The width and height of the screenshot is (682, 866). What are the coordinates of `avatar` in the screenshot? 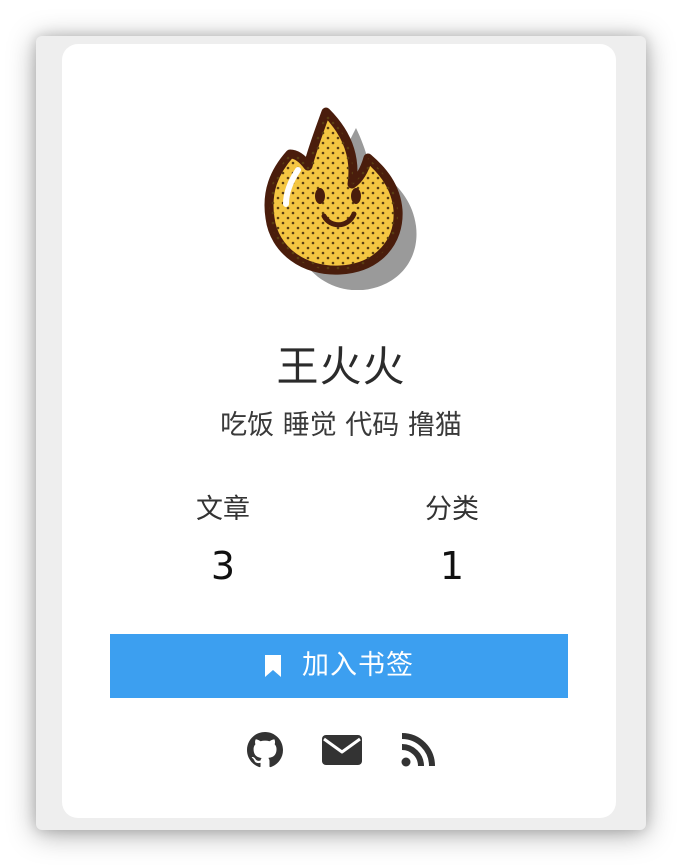 It's located at (345, 195).